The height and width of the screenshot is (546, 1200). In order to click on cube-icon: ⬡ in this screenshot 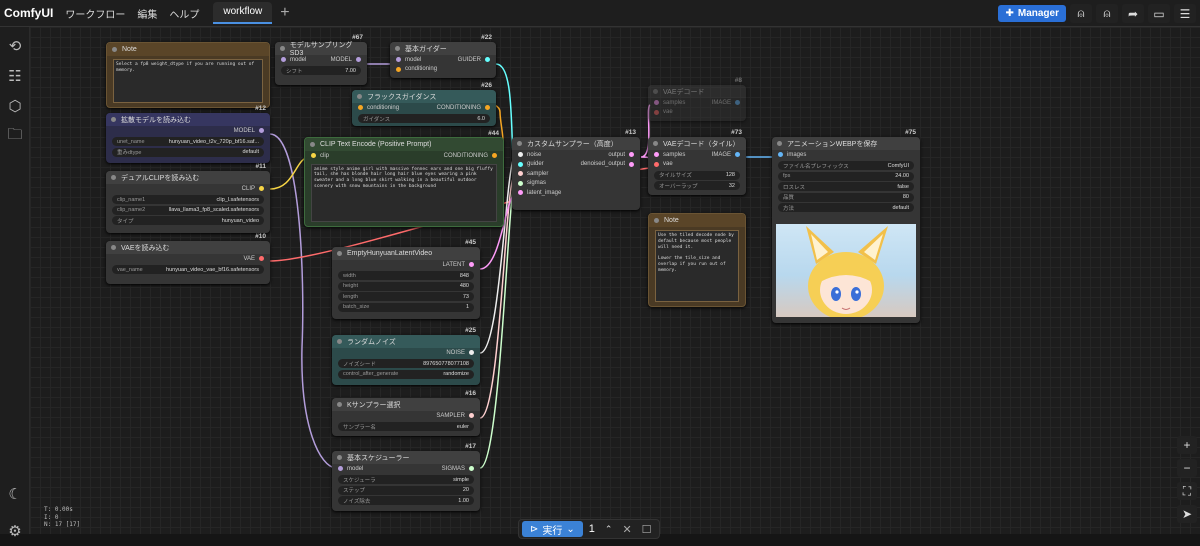, I will do `click(15, 106)`.